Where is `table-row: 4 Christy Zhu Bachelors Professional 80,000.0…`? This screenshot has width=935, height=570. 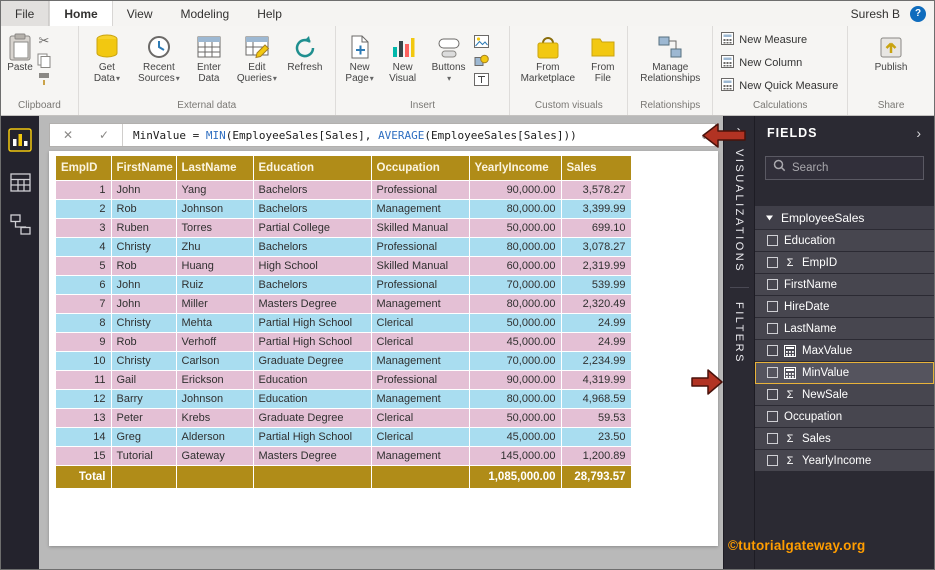 table-row: 4 Christy Zhu Bachelors Professional 80,000.0… is located at coordinates (344, 247).